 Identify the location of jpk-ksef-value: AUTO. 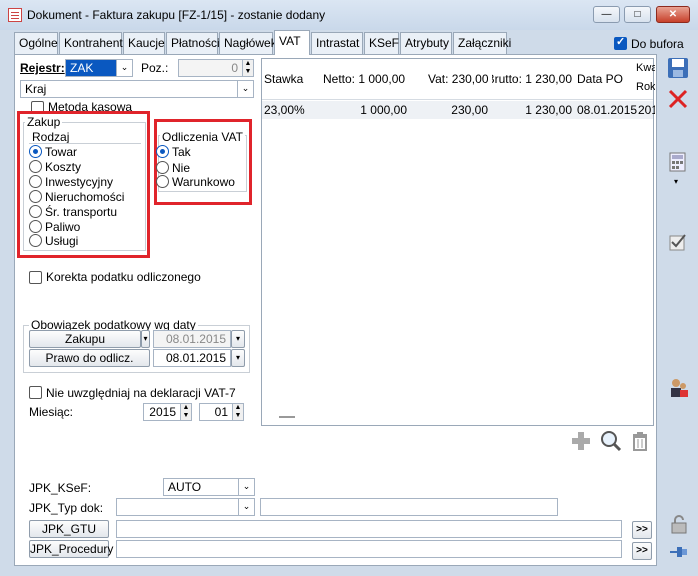
(185, 487).